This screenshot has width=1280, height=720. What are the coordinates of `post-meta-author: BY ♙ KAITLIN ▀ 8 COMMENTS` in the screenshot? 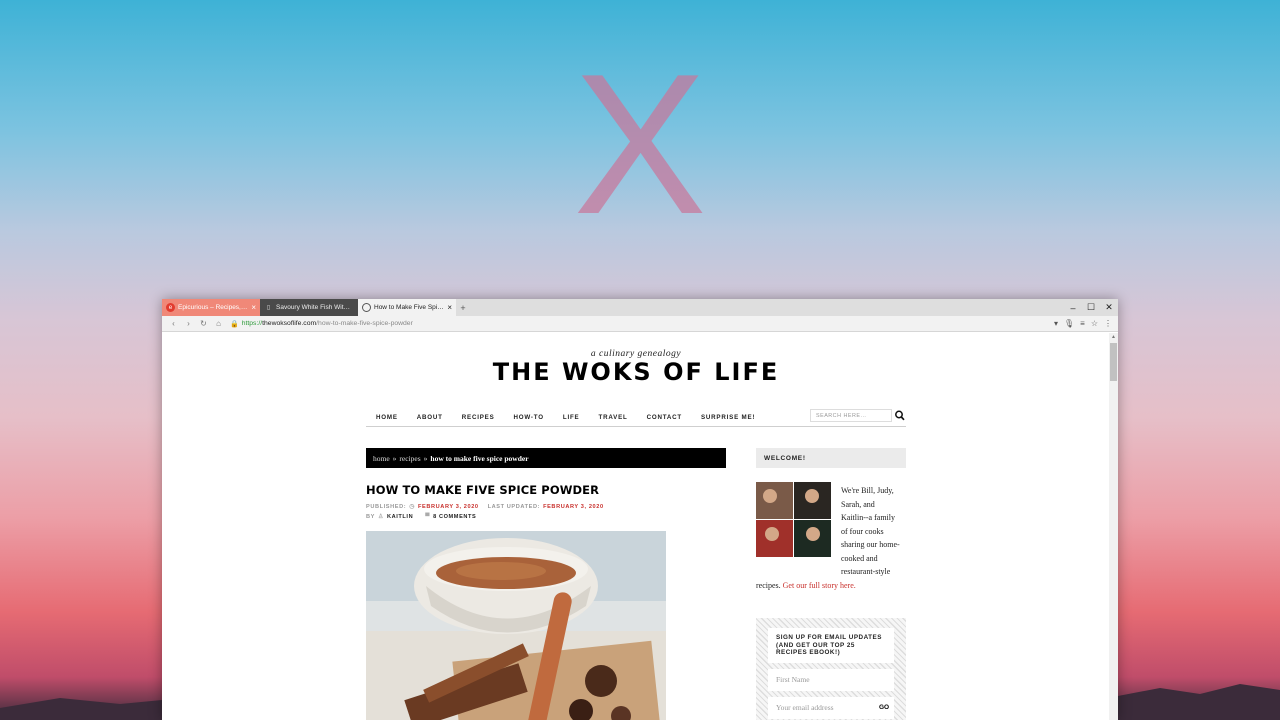 It's located at (425, 517).